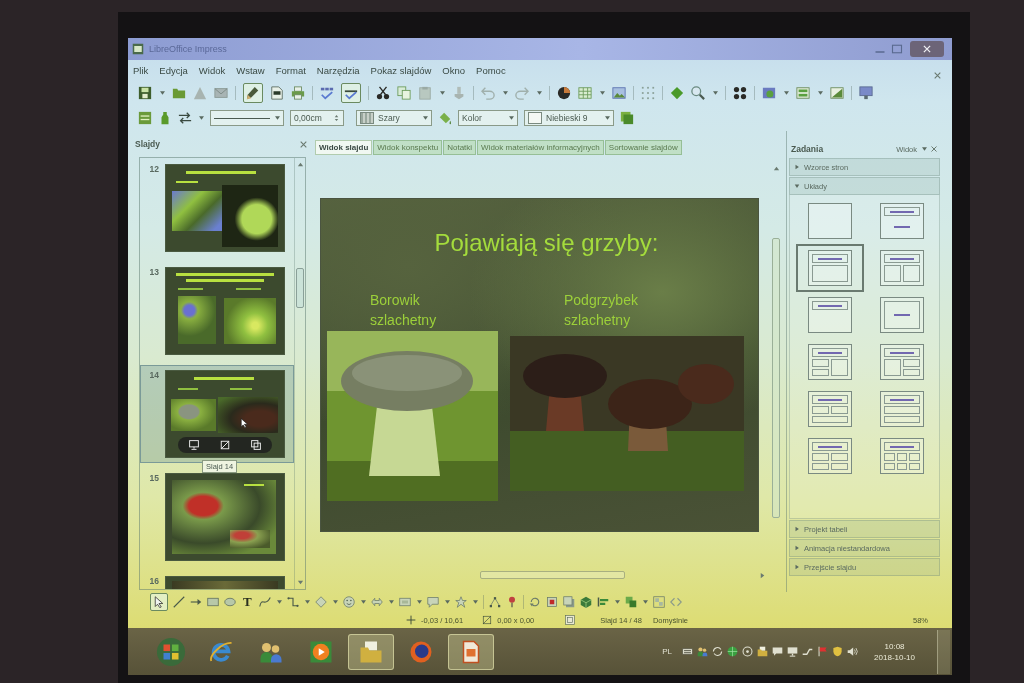 Image resolution: width=1024 pixels, height=683 pixels. What do you see at coordinates (491, 70) in the screenshot?
I see `menu-item: Pomoc` at bounding box center [491, 70].